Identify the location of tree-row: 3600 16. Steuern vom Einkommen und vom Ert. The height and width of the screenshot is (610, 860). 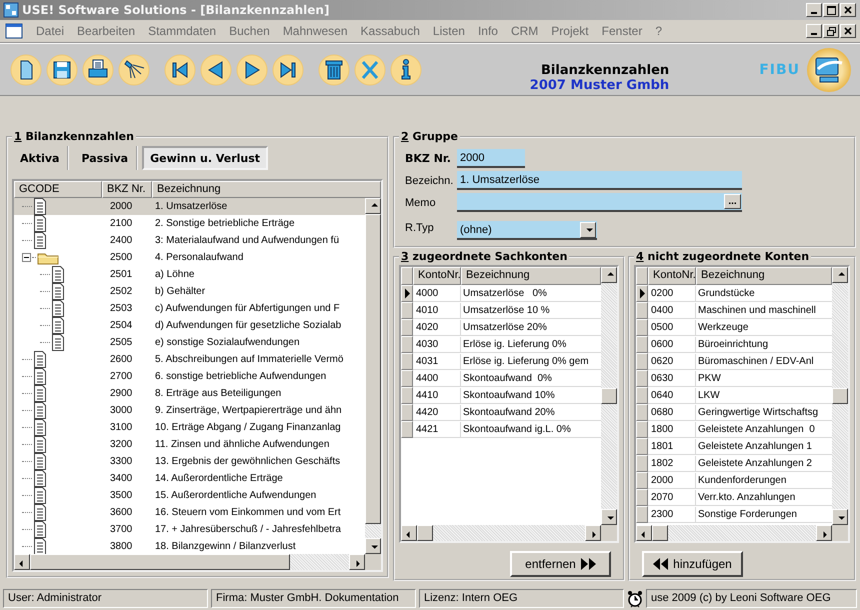
(189, 512).